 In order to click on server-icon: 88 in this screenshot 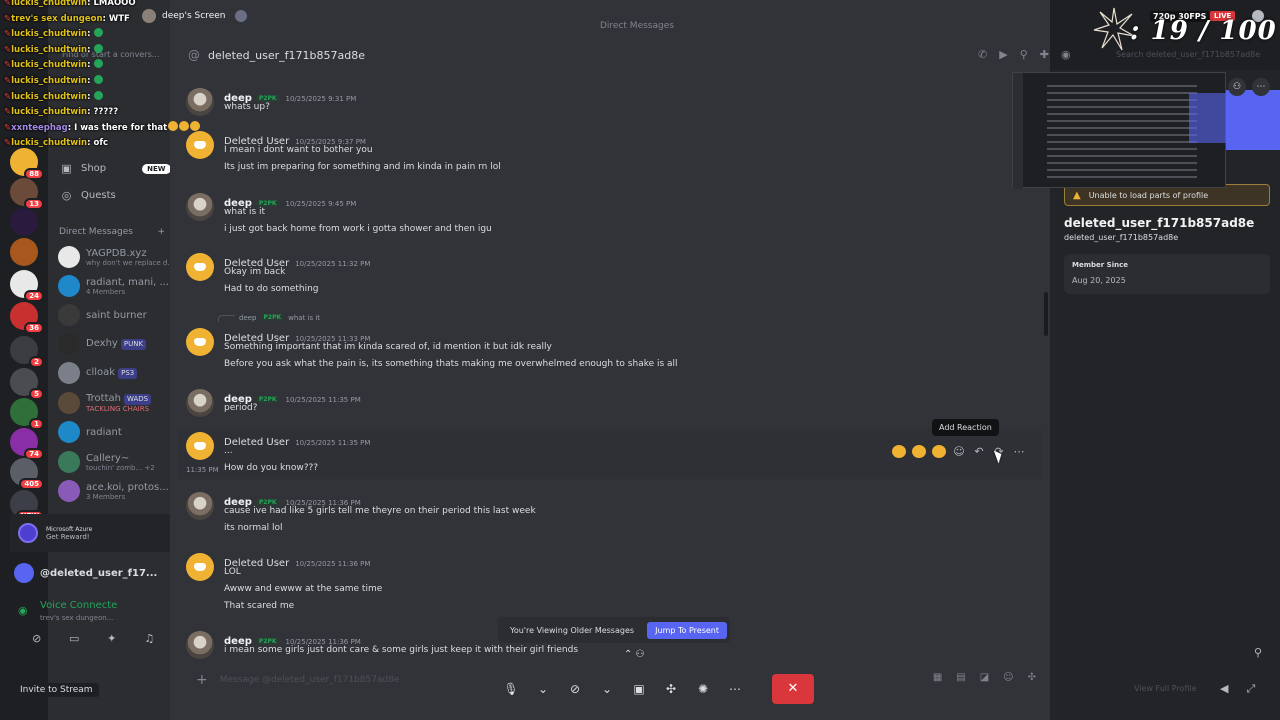, I will do `click(27, 164)`.